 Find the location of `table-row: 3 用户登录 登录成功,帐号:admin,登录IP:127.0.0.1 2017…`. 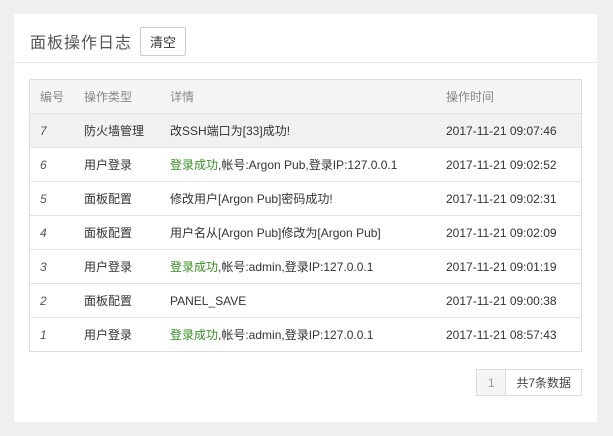

table-row: 3 用户登录 登录成功,帐号:admin,登录IP:127.0.0.1 2017… is located at coordinates (305, 266).